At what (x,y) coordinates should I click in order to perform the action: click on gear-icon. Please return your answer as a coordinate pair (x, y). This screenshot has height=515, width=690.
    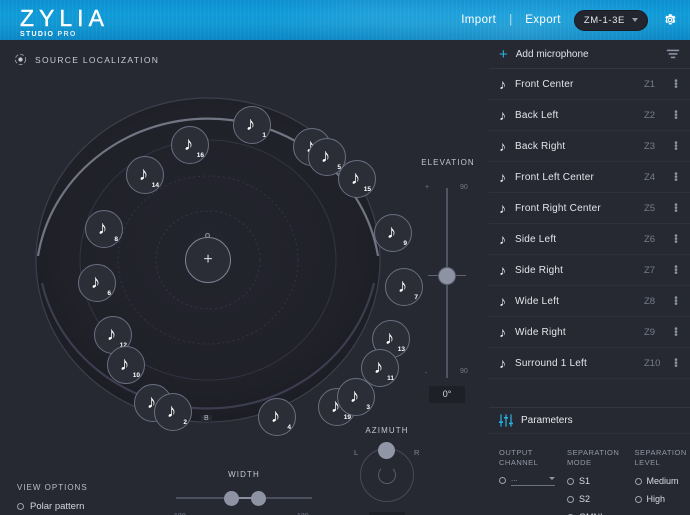
    Looking at the image, I should click on (670, 20).